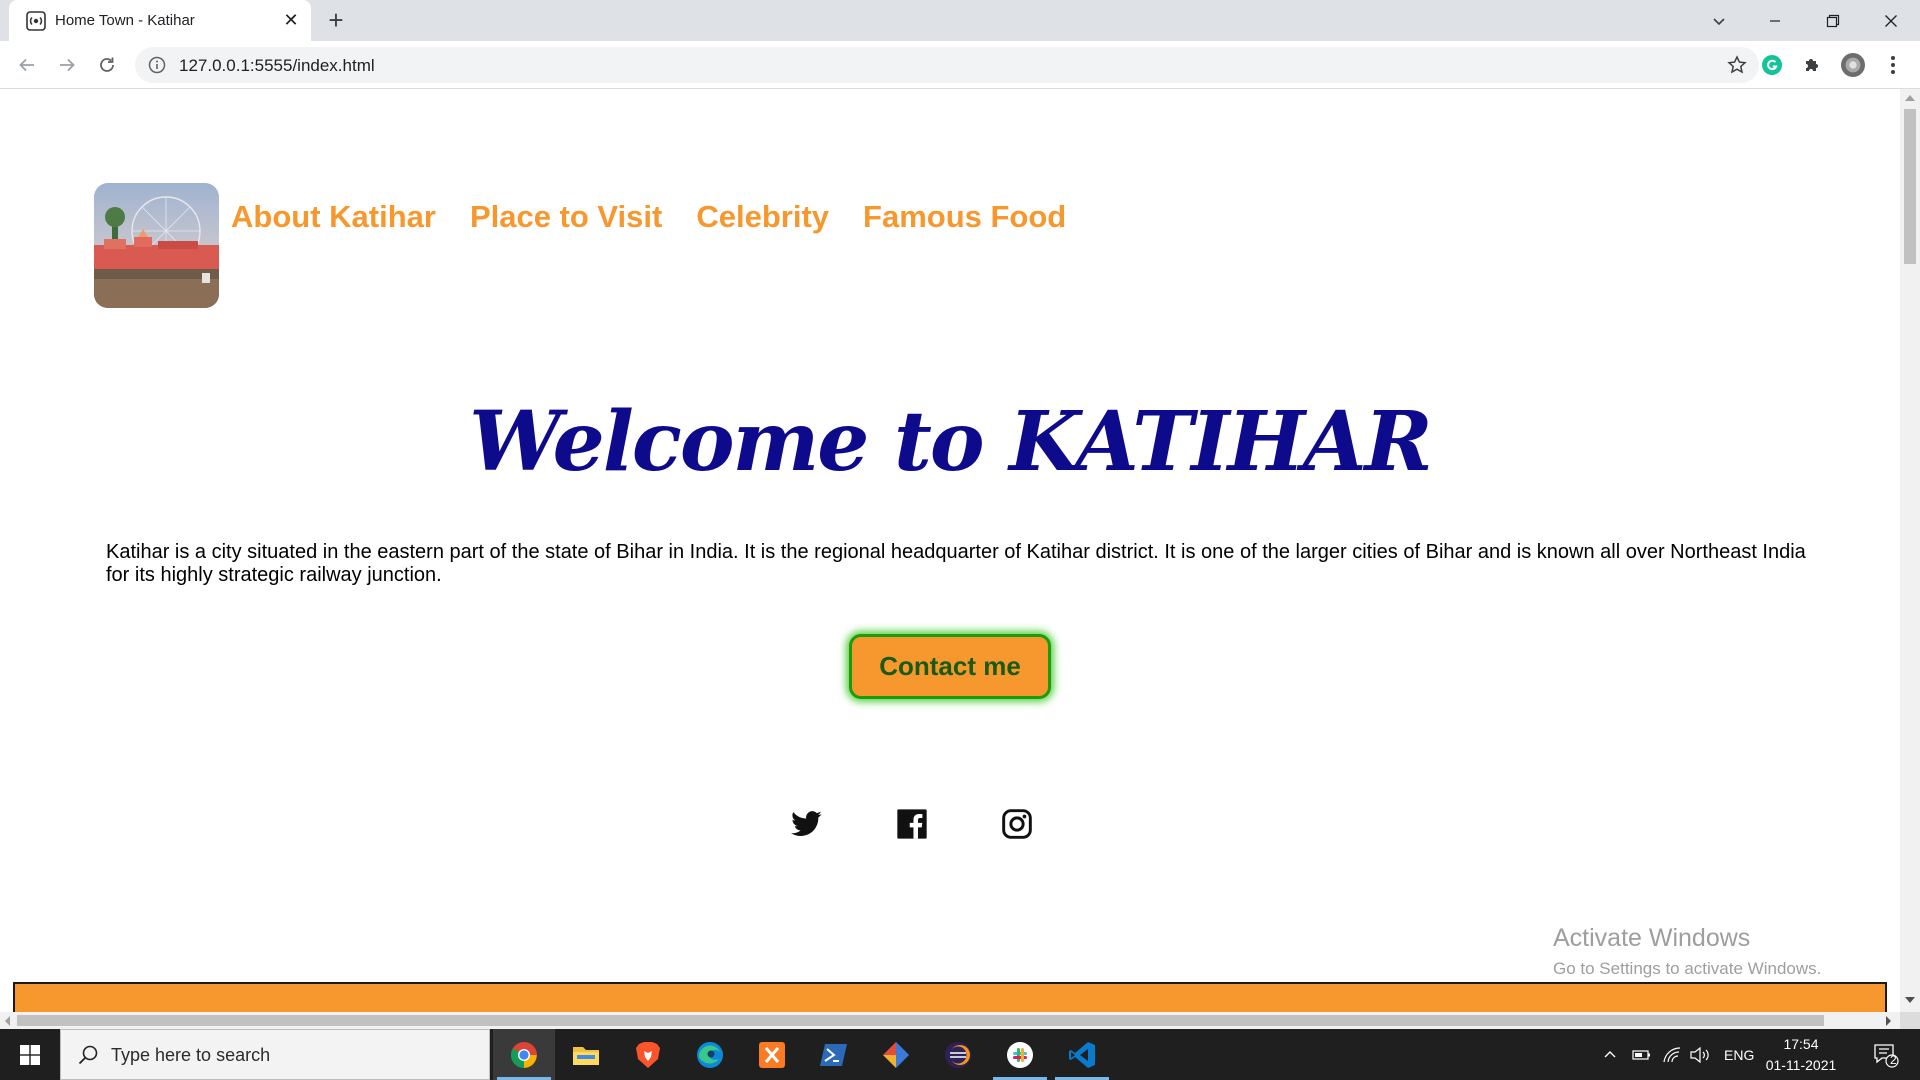 The image size is (1920, 1080). What do you see at coordinates (920, 1020) in the screenshot?
I see `horizontal-scroll-thumb` at bounding box center [920, 1020].